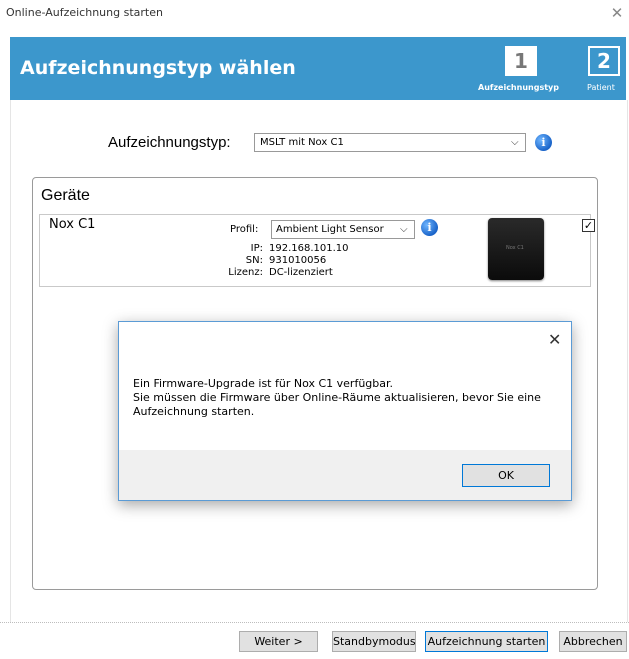  I want to click on devices-title: Geräte, so click(65, 195).